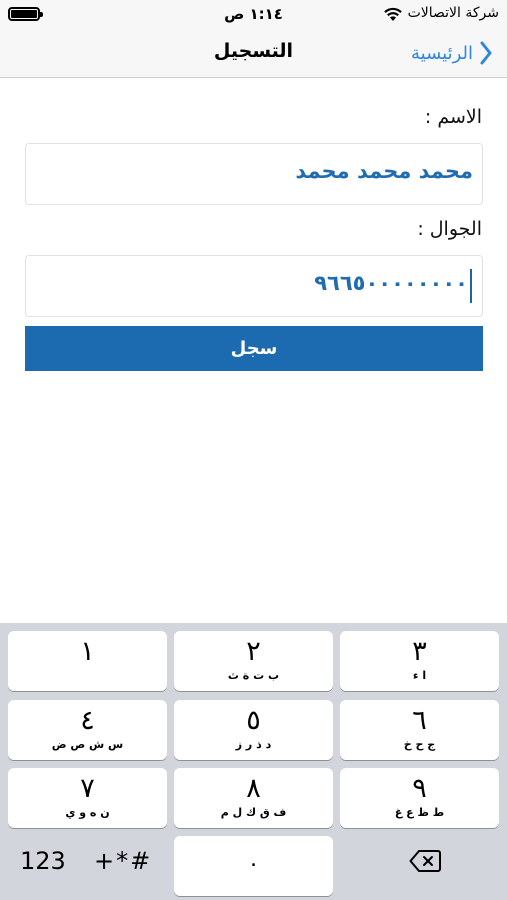 The image size is (507, 900). Describe the element at coordinates (43, 861) in the screenshot. I see `numbers-mode-key: 123` at that location.